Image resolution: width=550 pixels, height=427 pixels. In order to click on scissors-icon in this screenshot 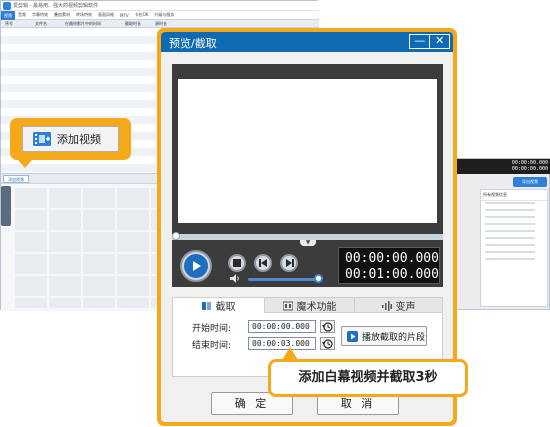, I will do `click(206, 305)`.